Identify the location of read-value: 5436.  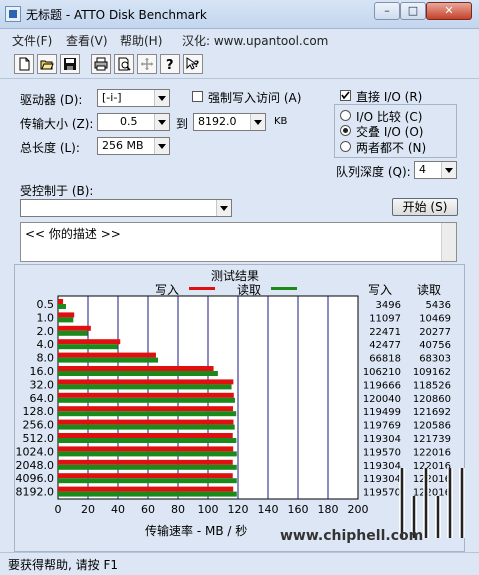
(438, 305).